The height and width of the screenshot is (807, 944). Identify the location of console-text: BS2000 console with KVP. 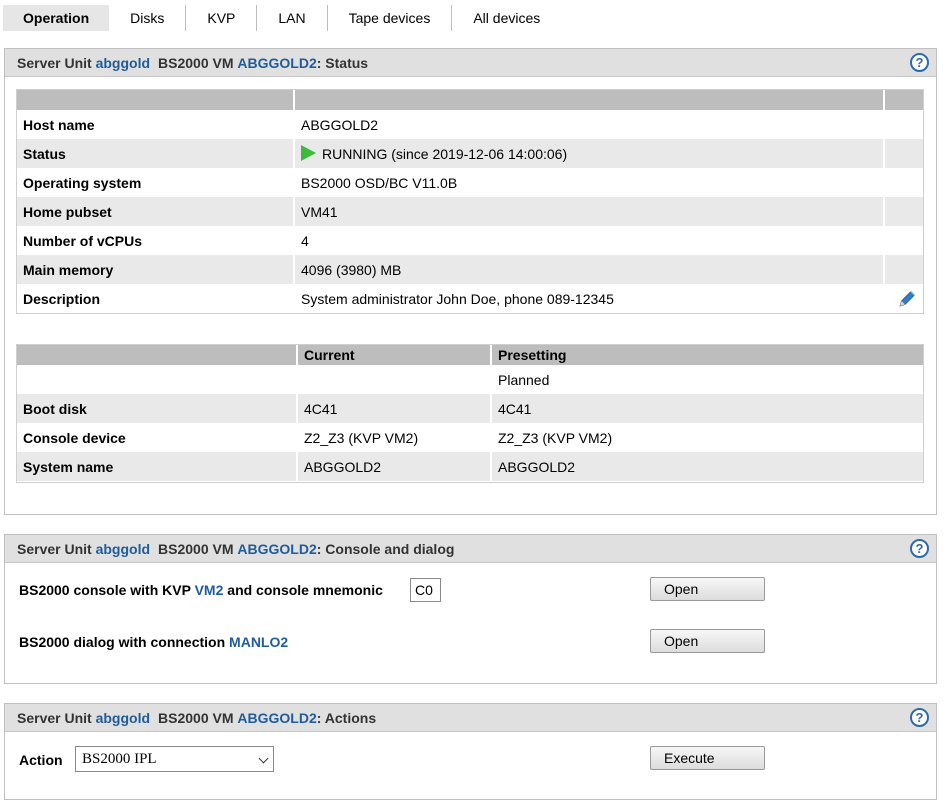
(105, 590).